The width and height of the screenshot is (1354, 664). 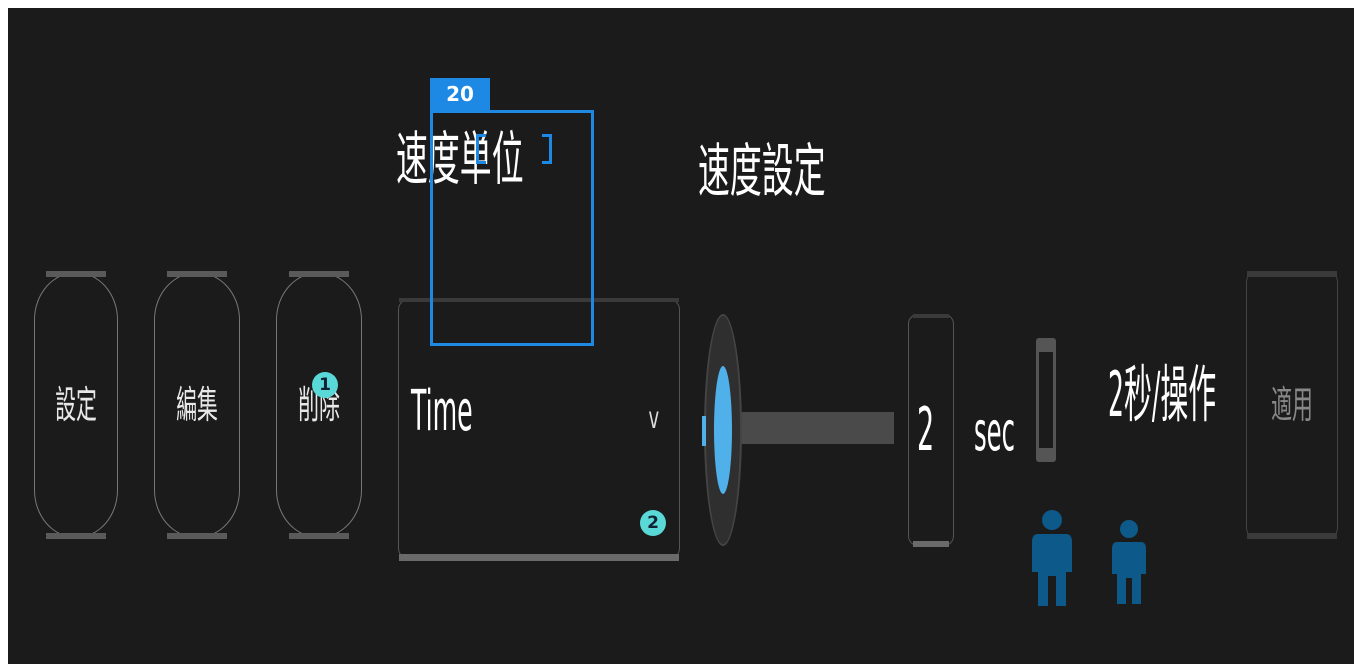 I want to click on speed-setting-label: 速度設定, so click(x=762, y=171).